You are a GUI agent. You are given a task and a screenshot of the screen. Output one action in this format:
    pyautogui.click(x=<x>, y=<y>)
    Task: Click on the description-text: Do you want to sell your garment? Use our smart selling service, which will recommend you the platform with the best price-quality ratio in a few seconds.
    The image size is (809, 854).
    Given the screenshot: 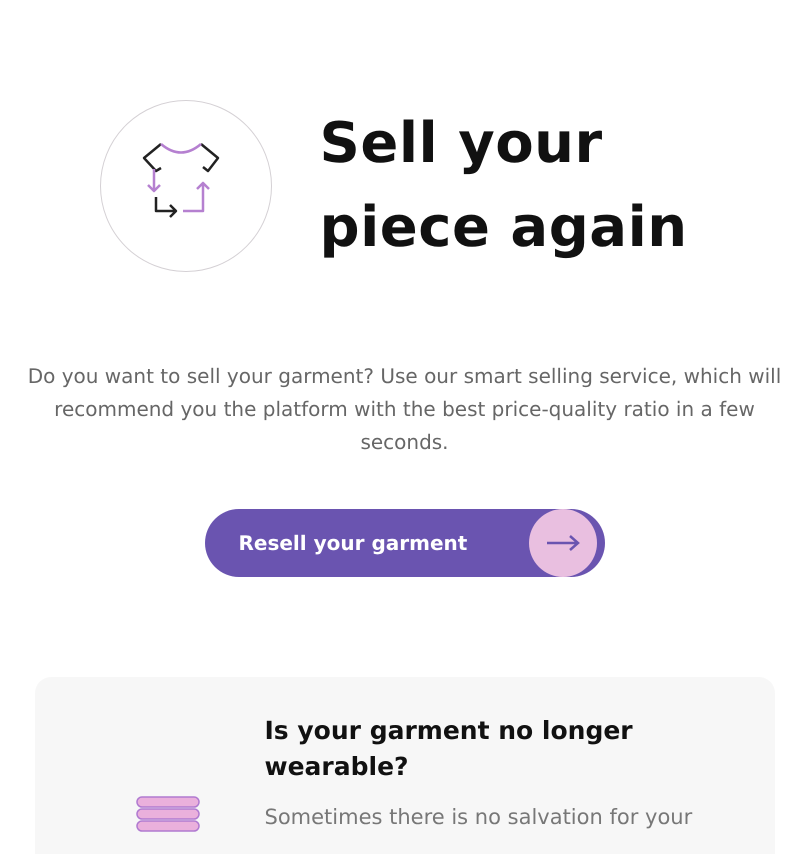 What is the action you would take?
    pyautogui.click(x=404, y=409)
    